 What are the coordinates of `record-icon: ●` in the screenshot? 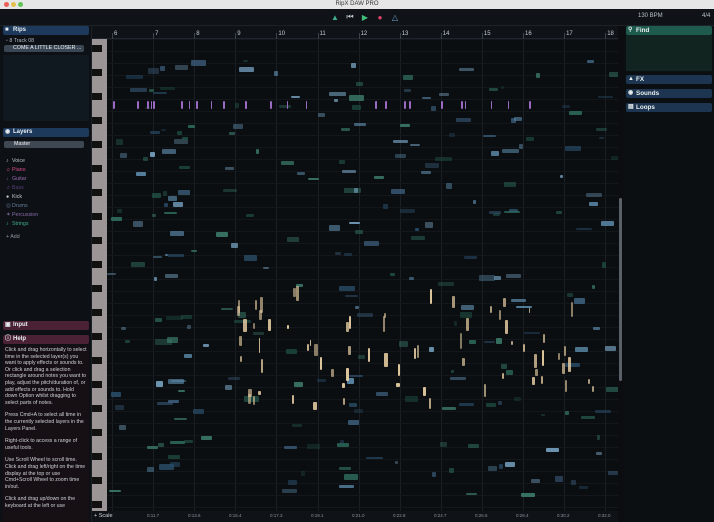 It's located at (380, 17).